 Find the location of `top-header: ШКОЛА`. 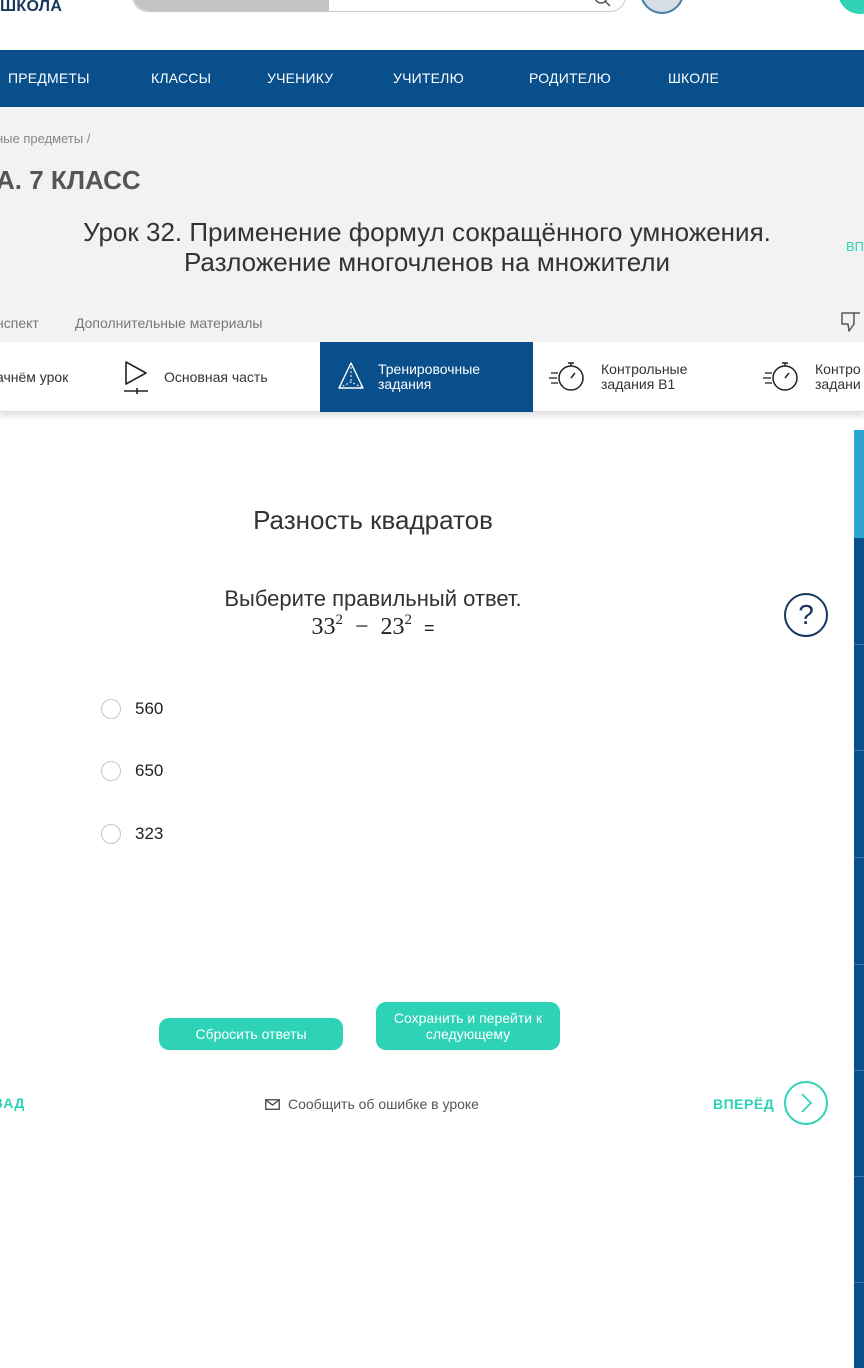

top-header: ШКОЛА is located at coordinates (432, 25).